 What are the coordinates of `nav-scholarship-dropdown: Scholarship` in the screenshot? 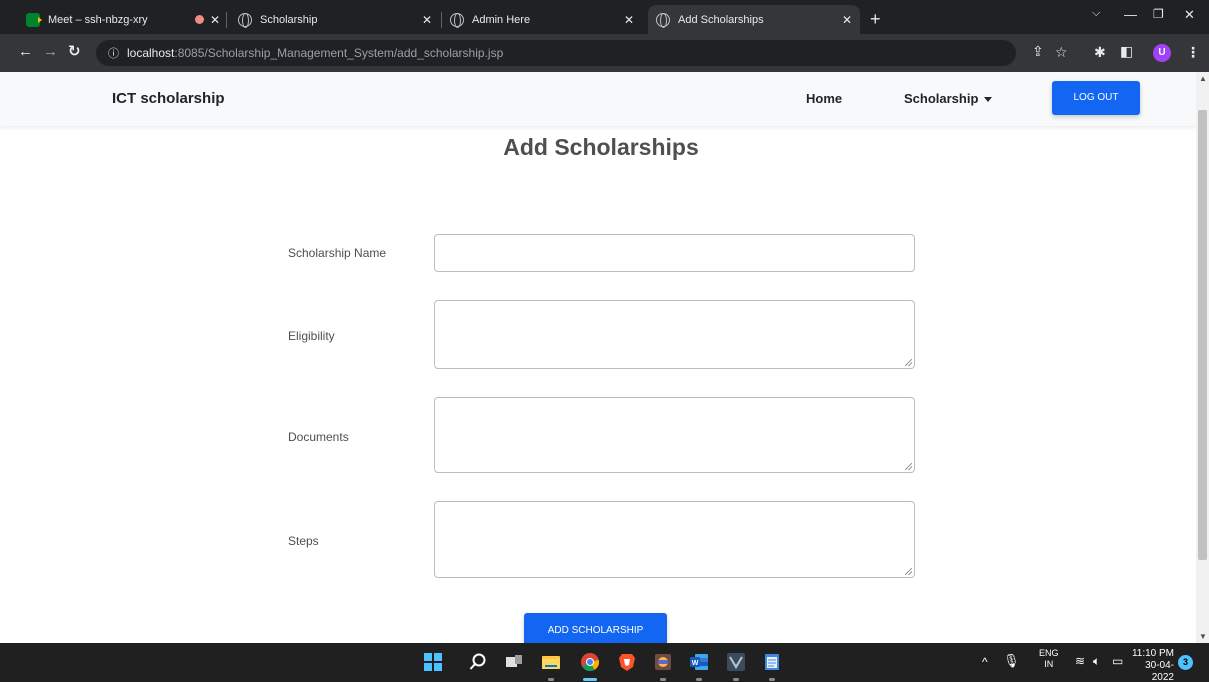 It's located at (948, 98).